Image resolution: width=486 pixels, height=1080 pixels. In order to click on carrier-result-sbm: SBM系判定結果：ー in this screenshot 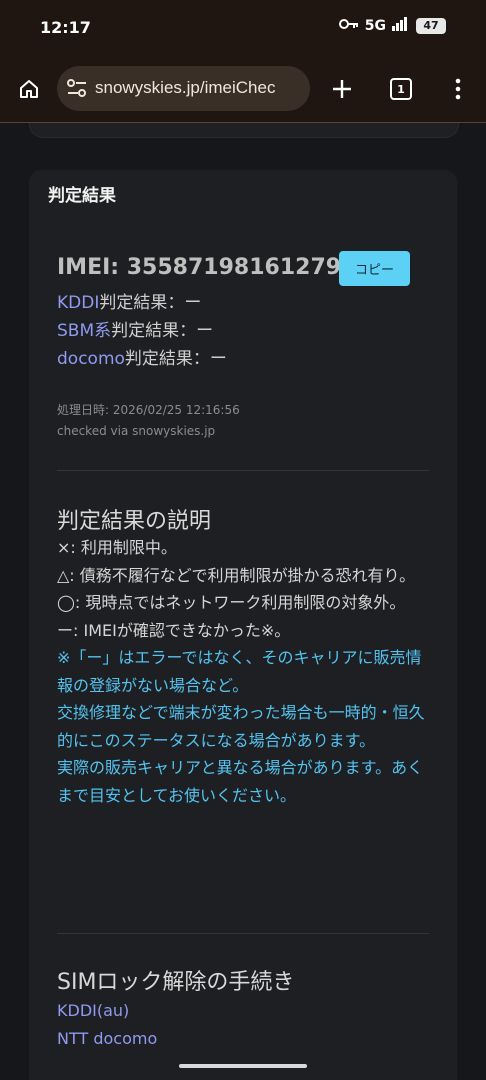, I will do `click(135, 328)`.